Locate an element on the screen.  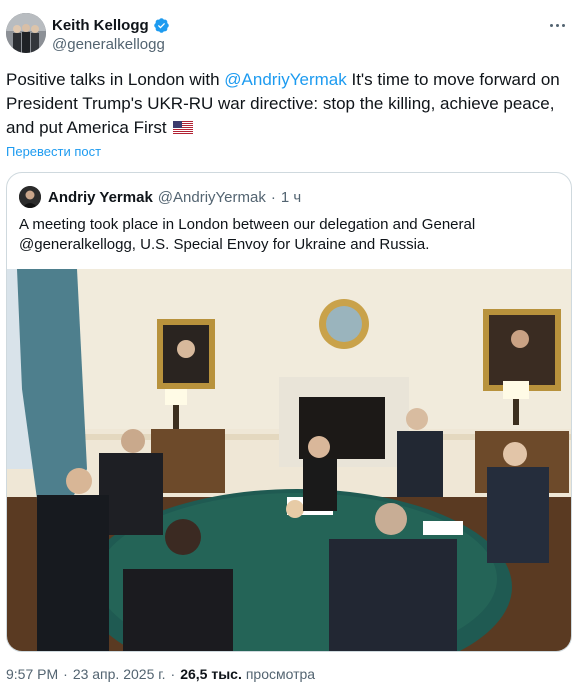
quoted-time: 1 ч is located at coordinates (291, 197).